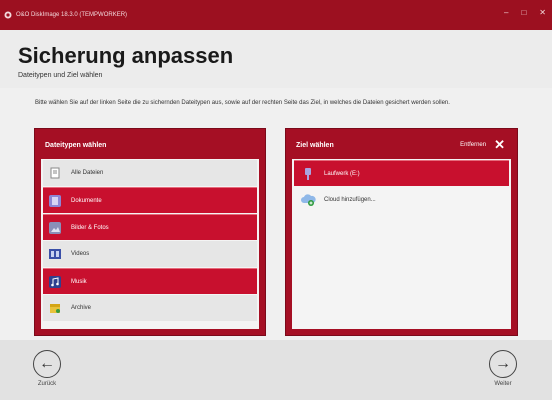 The height and width of the screenshot is (400, 552). I want to click on pictures-icon, so click(55, 228).